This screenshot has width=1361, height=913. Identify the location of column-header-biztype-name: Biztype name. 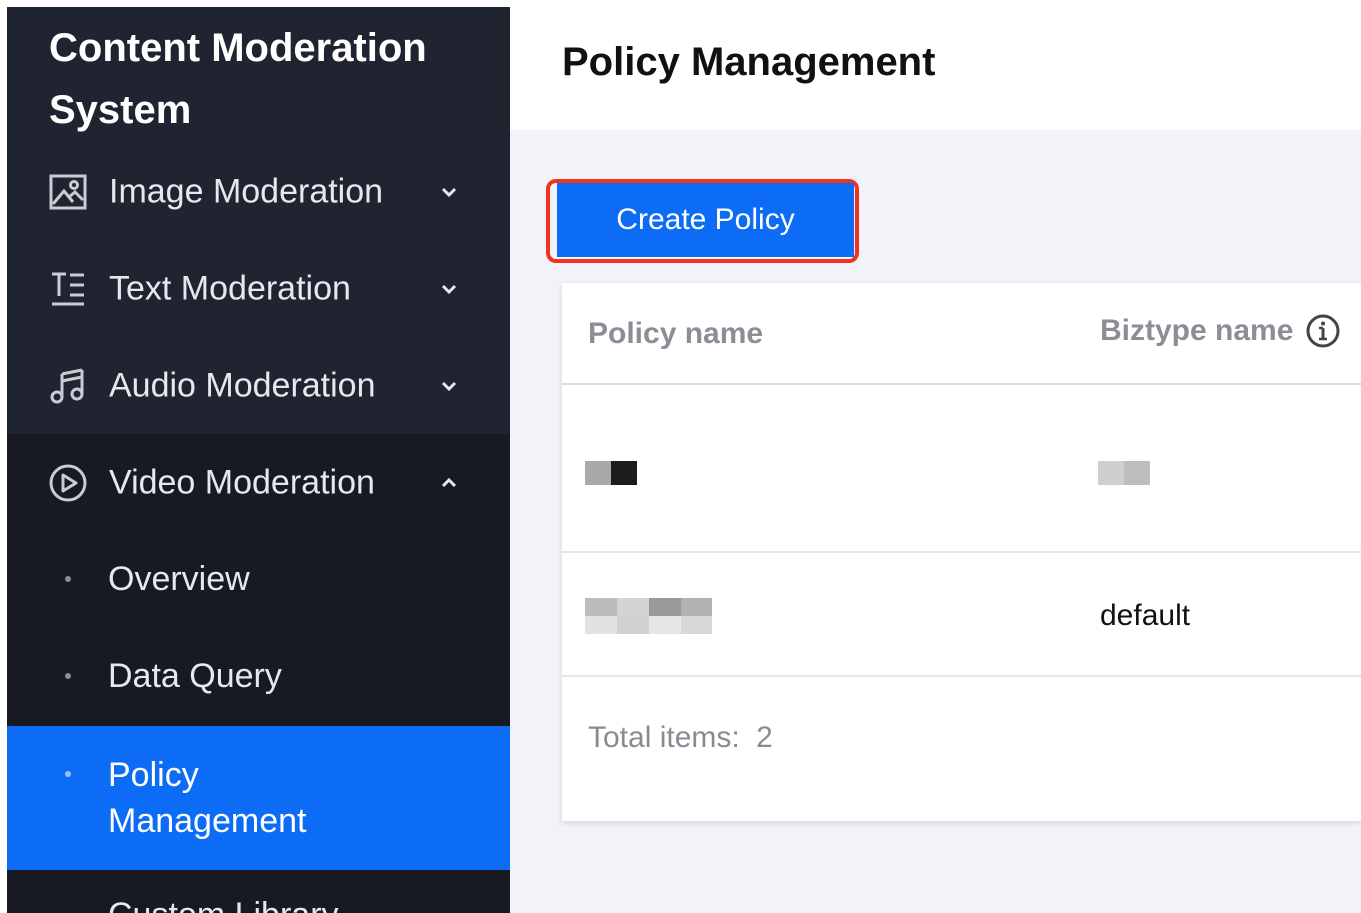
(1220, 330).